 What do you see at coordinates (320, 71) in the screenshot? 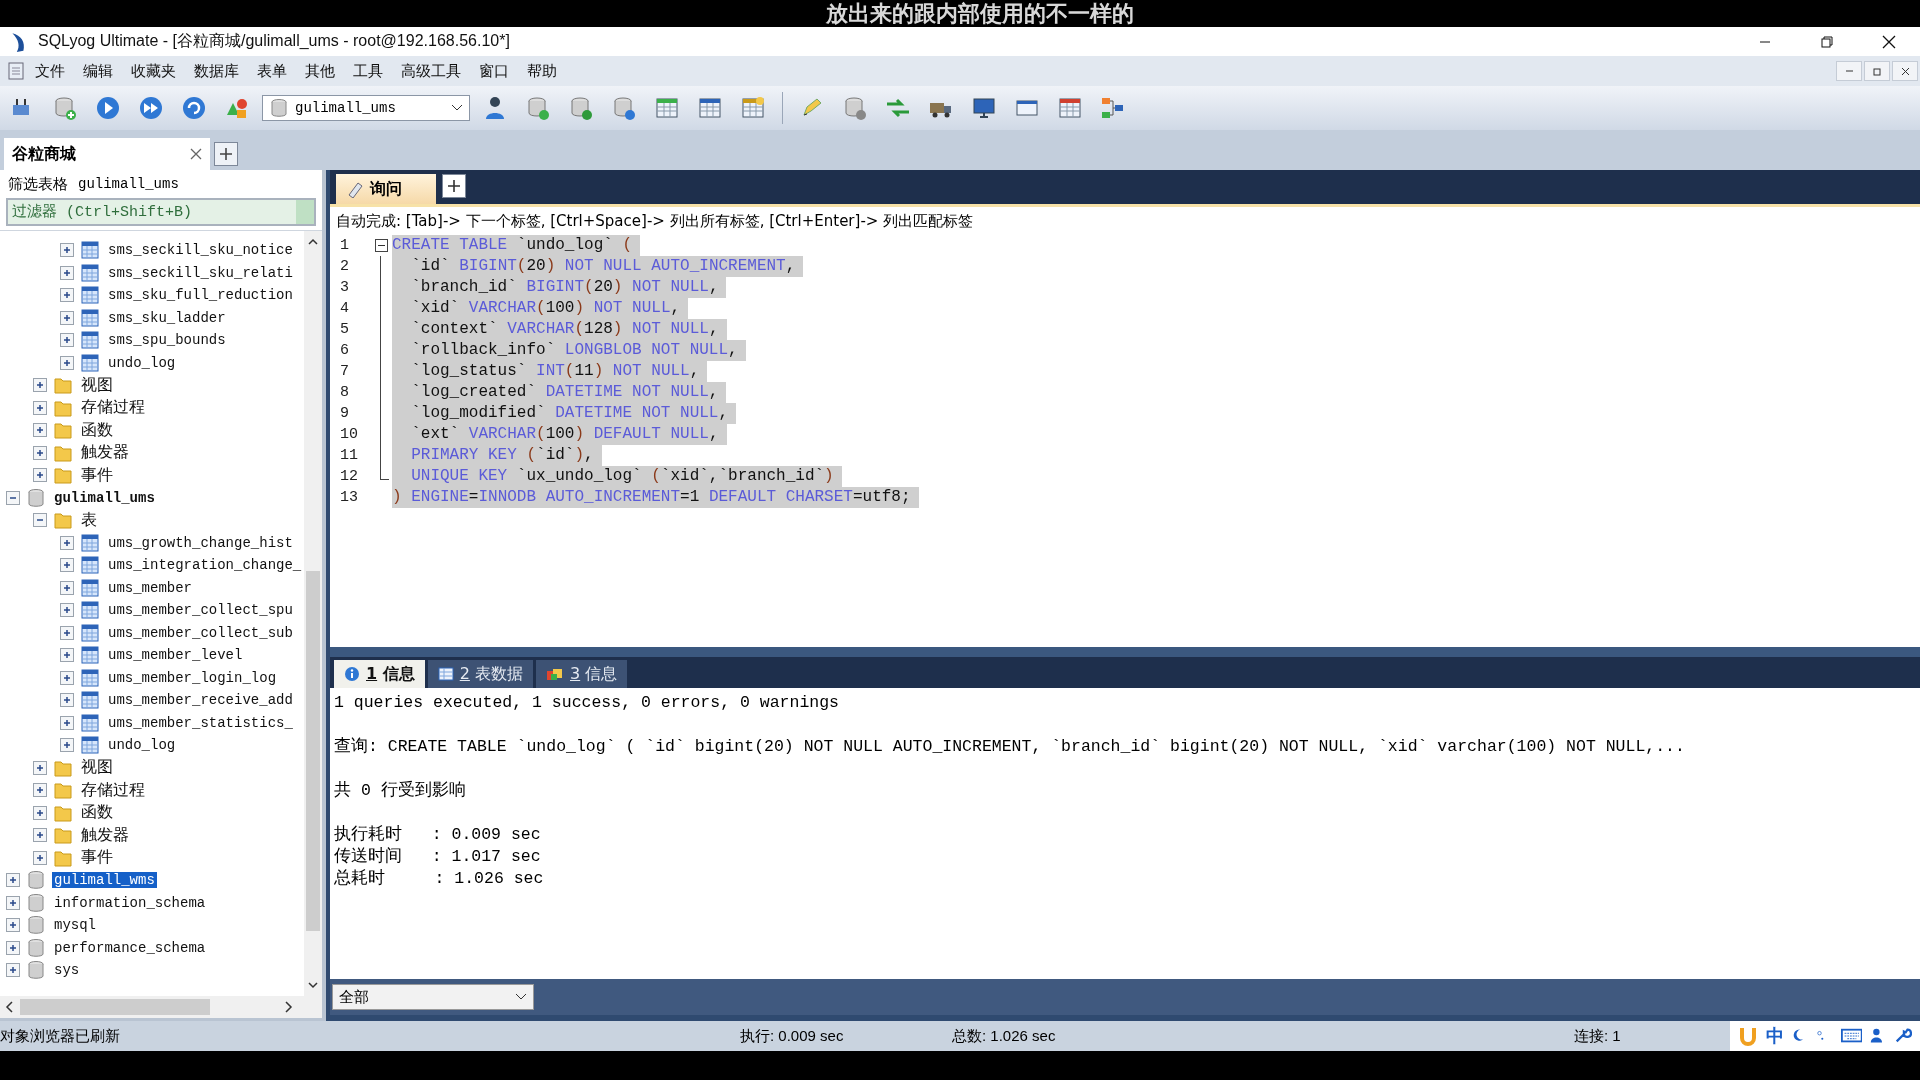
I see `menu-item: 其他` at bounding box center [320, 71].